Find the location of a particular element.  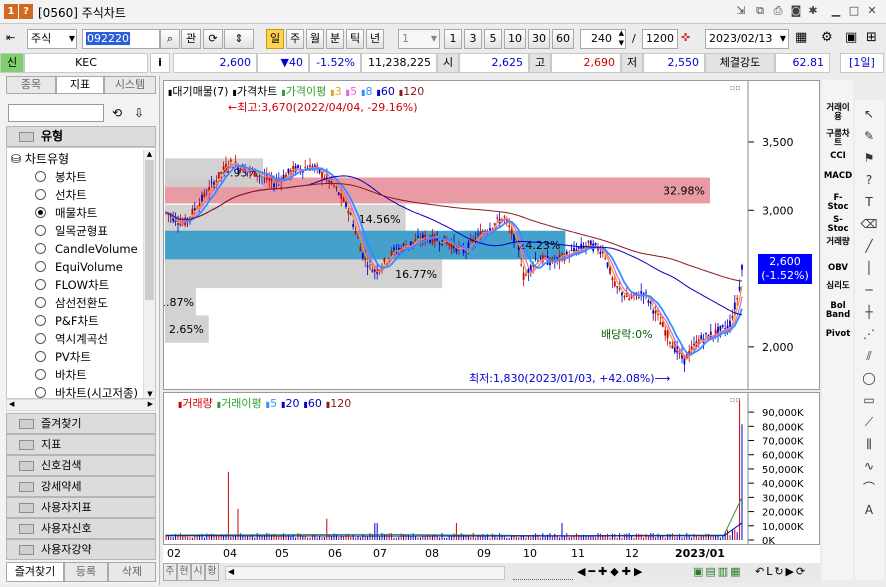

circle-icon: ◯ is located at coordinates (869, 378).